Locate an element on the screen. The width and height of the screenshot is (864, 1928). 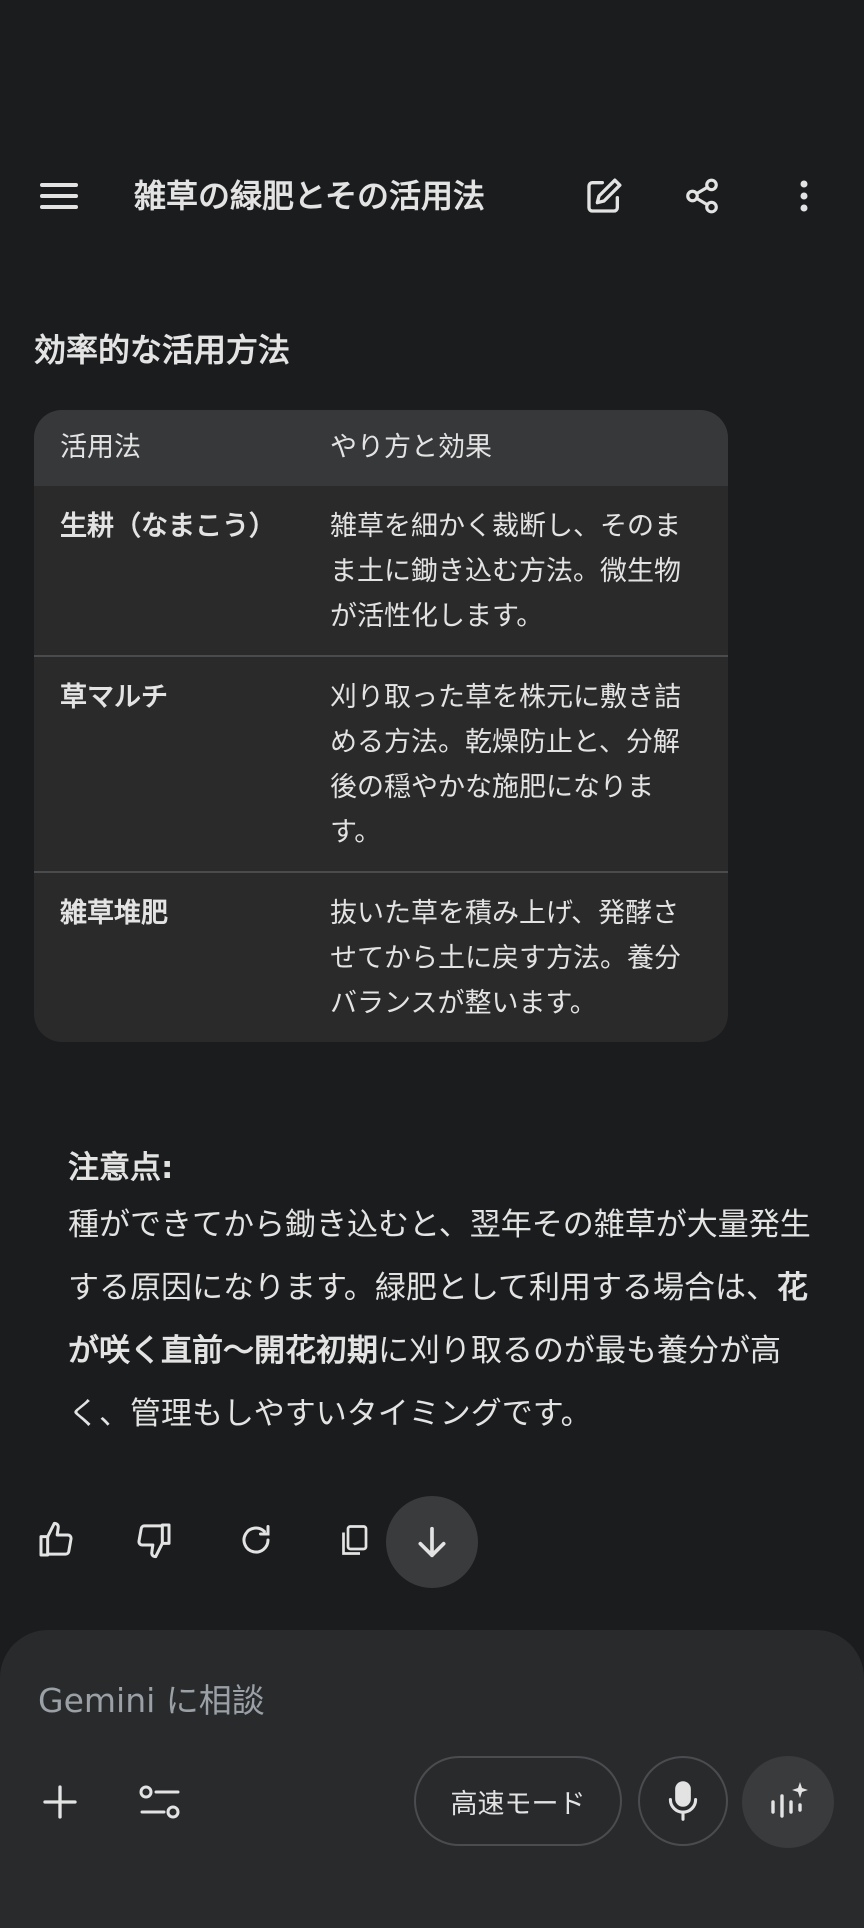
copy-icon is located at coordinates (355, 1540).